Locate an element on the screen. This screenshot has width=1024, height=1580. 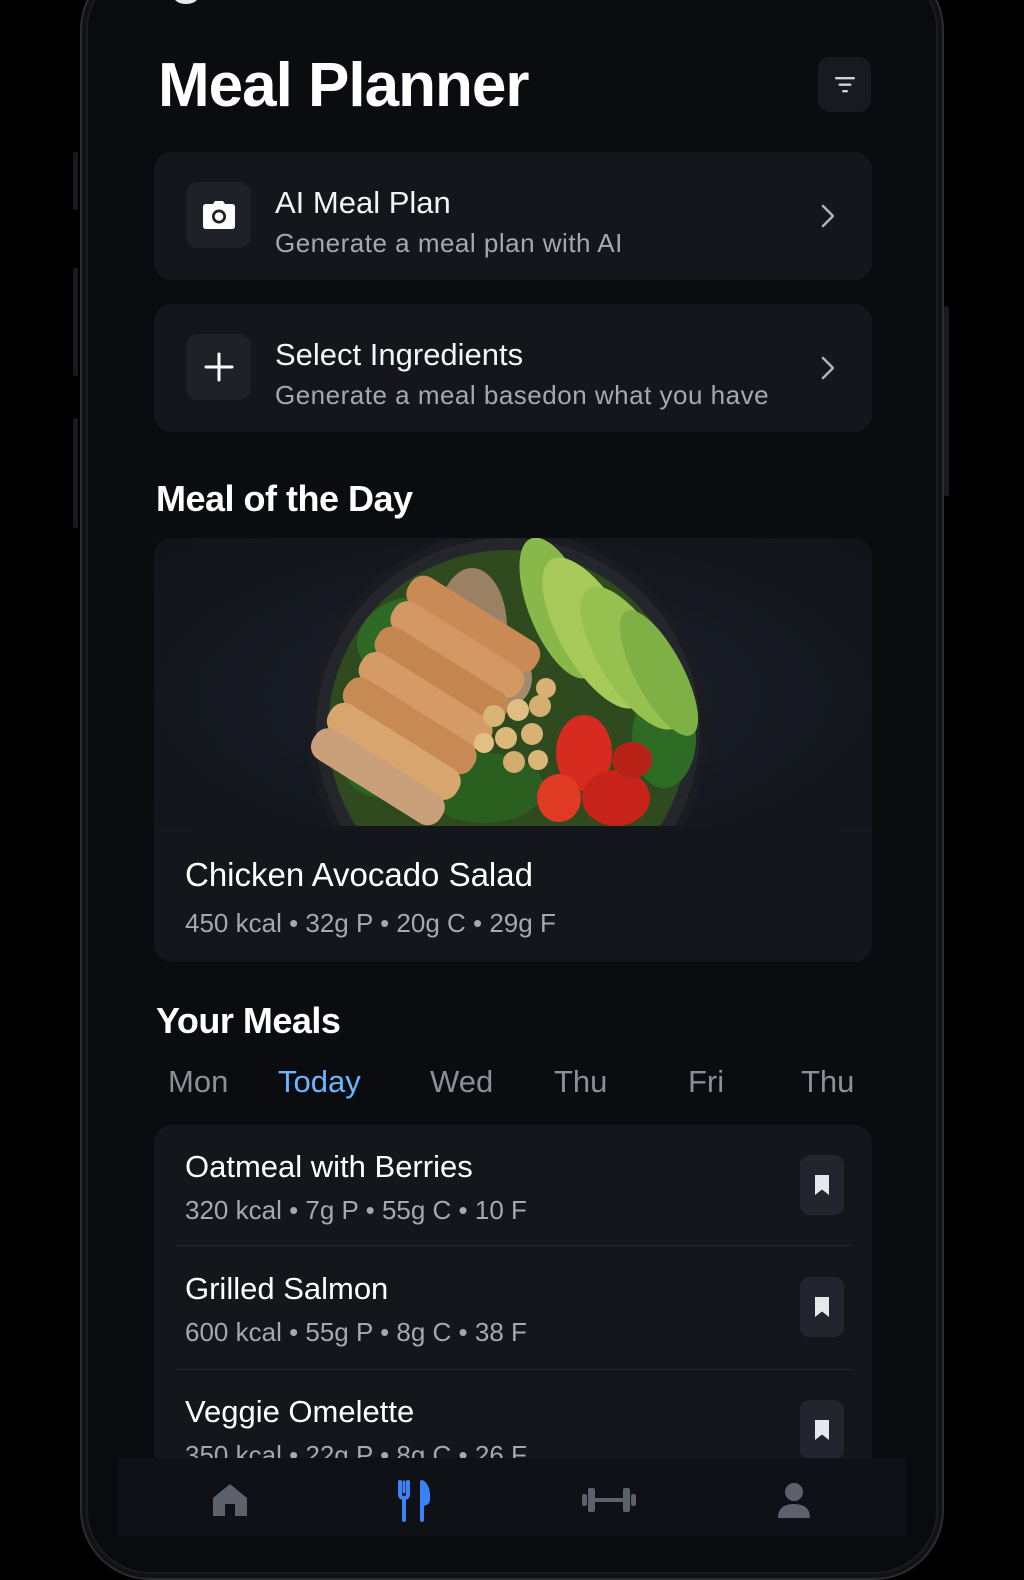
home-icon is located at coordinates (230, 1500).